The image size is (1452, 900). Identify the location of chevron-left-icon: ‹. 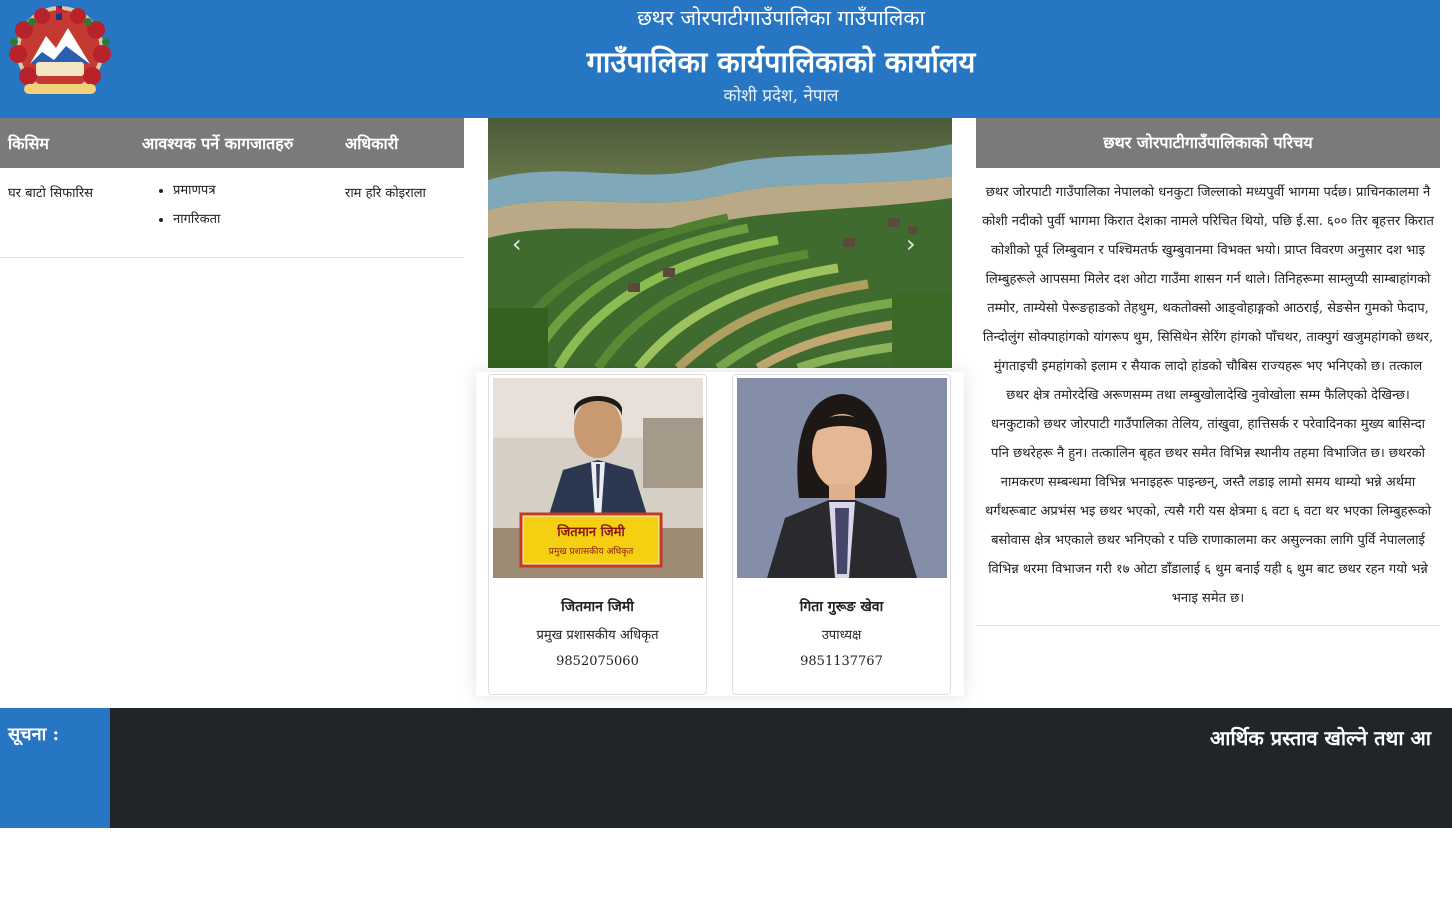
(517, 244).